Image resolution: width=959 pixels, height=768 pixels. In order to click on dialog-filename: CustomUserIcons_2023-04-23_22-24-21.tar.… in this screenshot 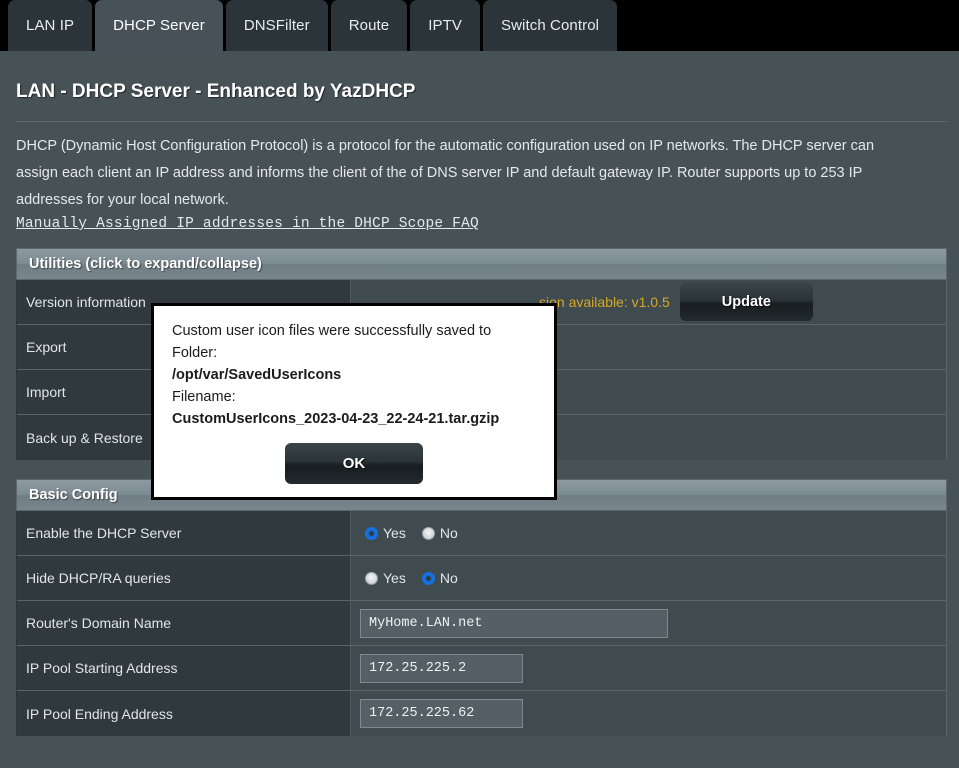, I will do `click(336, 419)`.